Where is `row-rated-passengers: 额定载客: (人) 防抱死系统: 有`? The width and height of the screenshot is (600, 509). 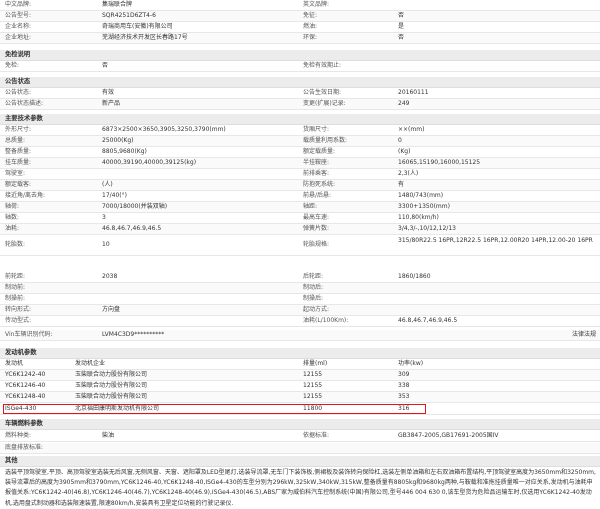 row-rated-passengers: 额定载客: (人) 防抱死系统: 有 is located at coordinates (300, 185).